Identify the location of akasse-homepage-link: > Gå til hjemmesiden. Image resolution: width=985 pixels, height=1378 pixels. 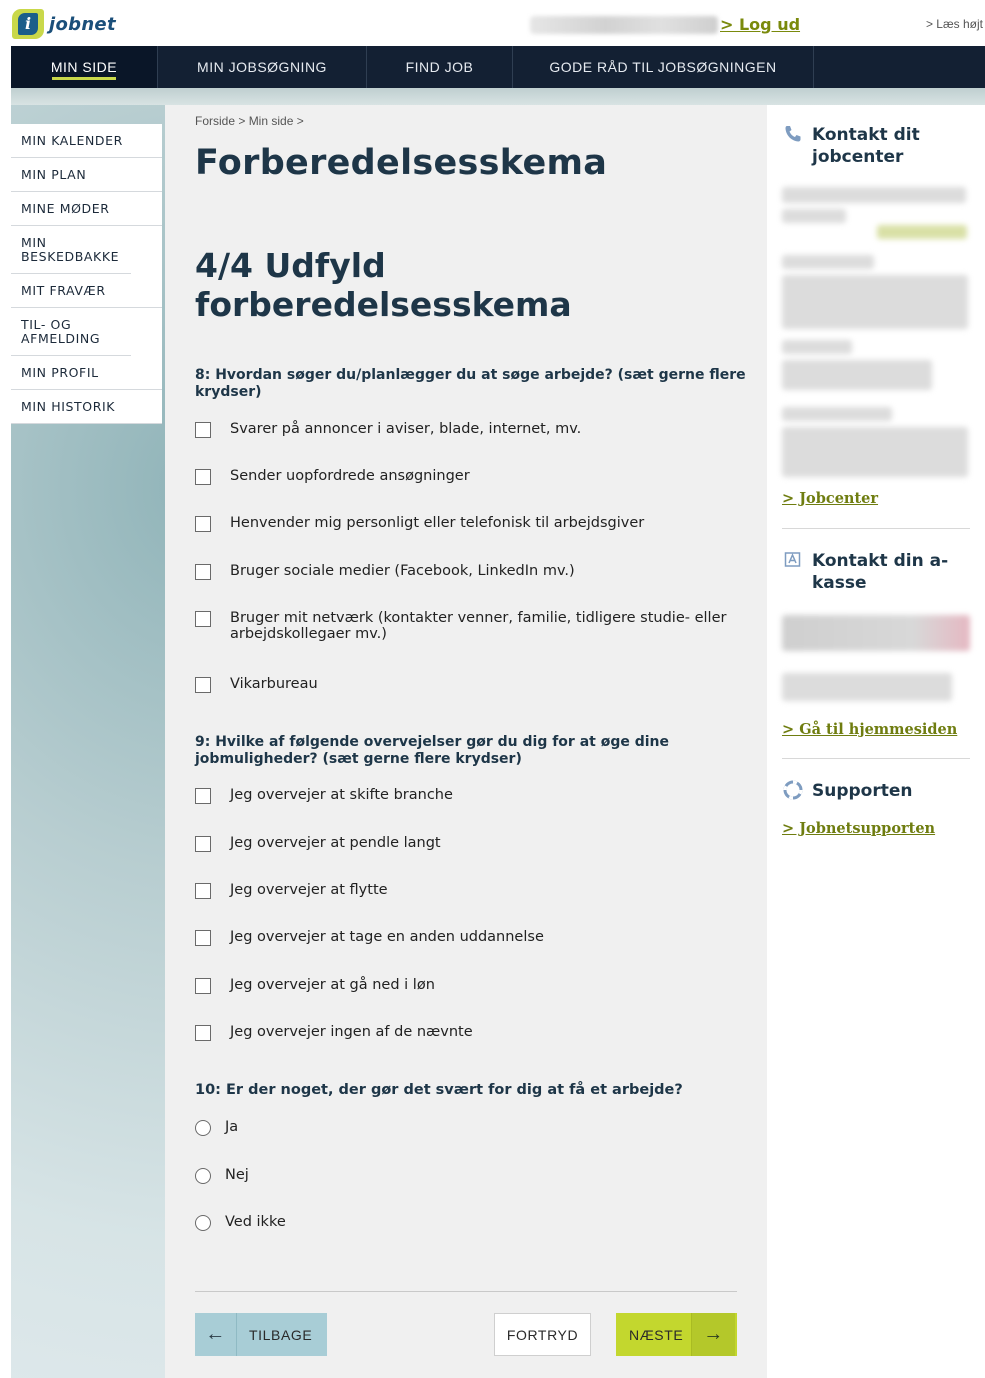
(869, 729).